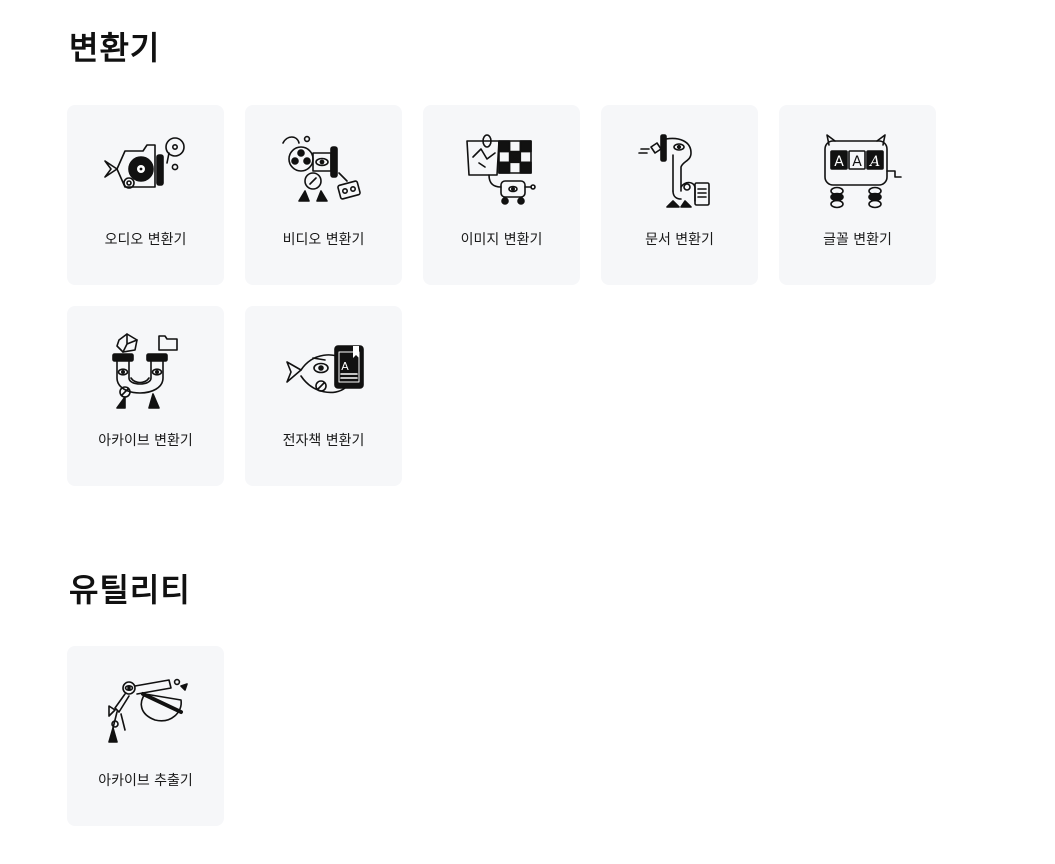  What do you see at coordinates (145, 781) in the screenshot?
I see `card-label: 아카이브 추출기` at bounding box center [145, 781].